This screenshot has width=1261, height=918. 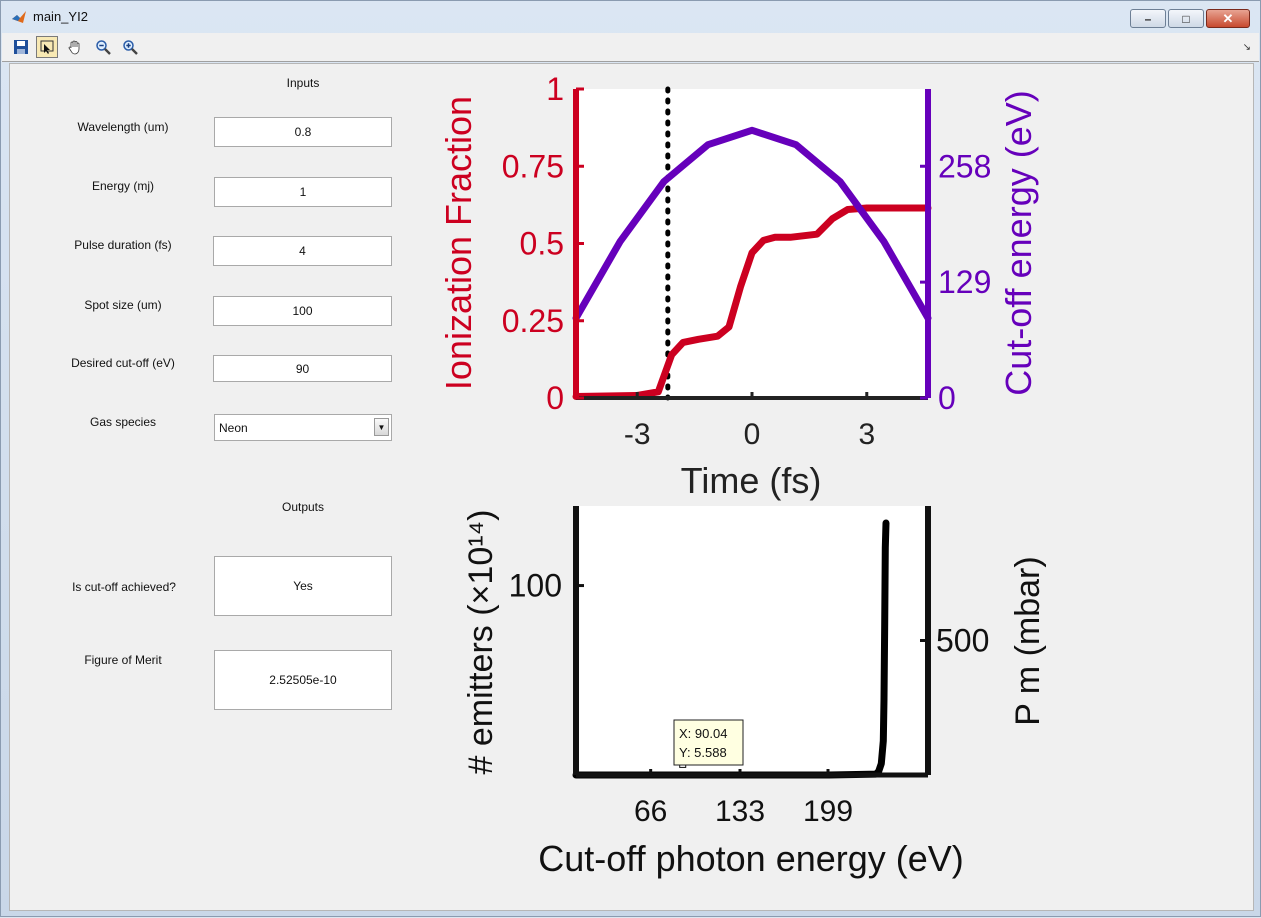 I want to click on top-left-y-tick-label: 0, so click(x=555, y=398).